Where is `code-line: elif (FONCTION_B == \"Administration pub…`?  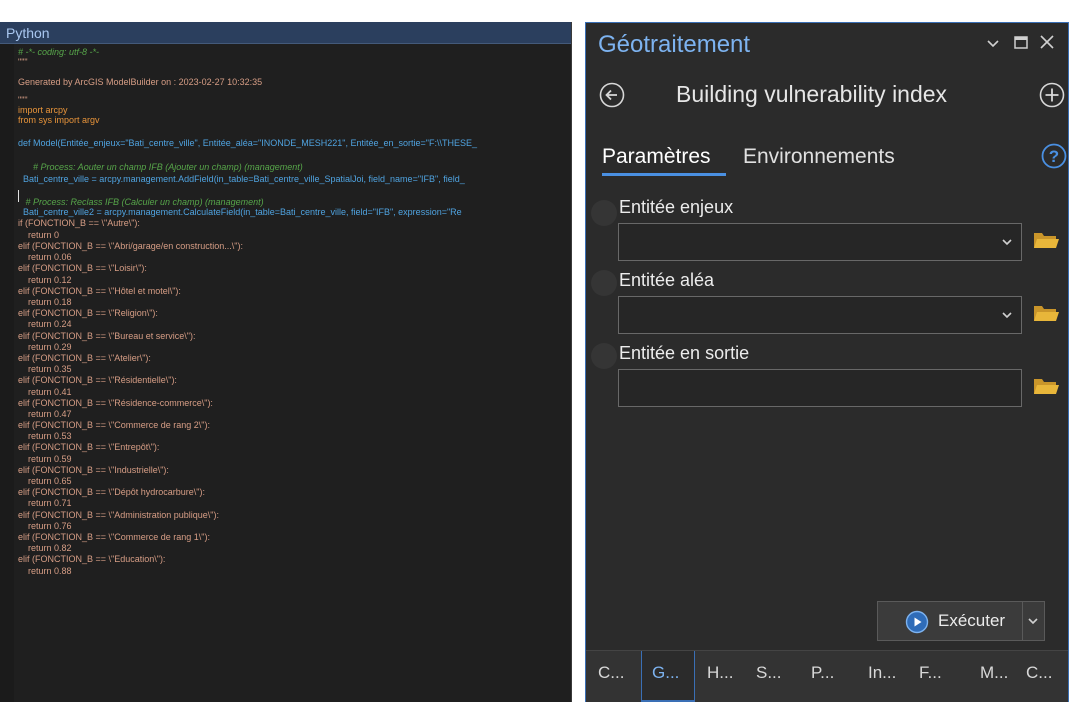 code-line: elif (FONCTION_B == \"Administration pub… is located at coordinates (118, 515).